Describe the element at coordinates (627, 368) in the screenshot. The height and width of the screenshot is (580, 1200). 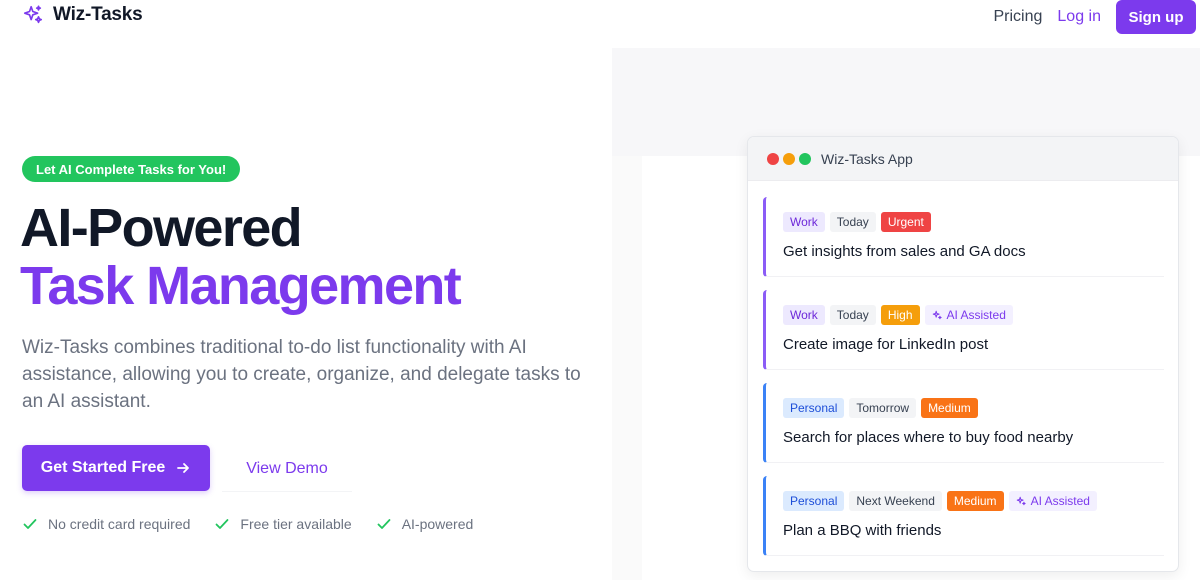
I see `hero-background-strip` at that location.